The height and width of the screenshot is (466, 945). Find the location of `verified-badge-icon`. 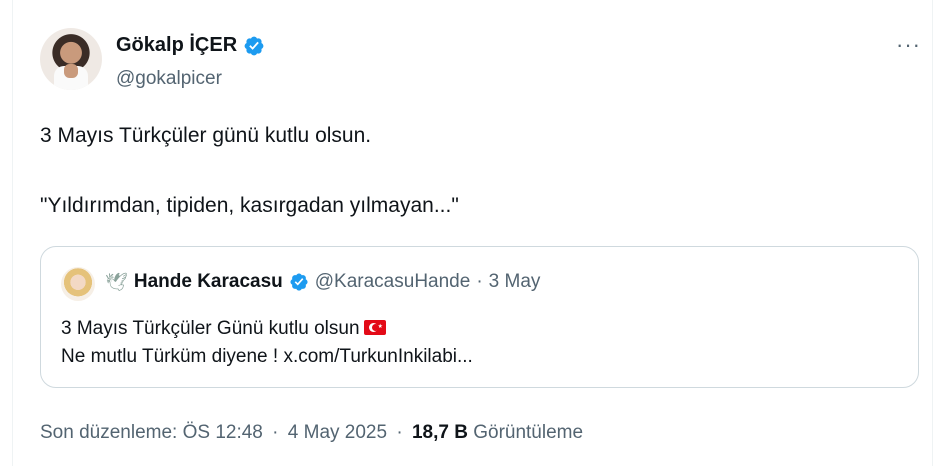

verified-badge-icon is located at coordinates (254, 45).